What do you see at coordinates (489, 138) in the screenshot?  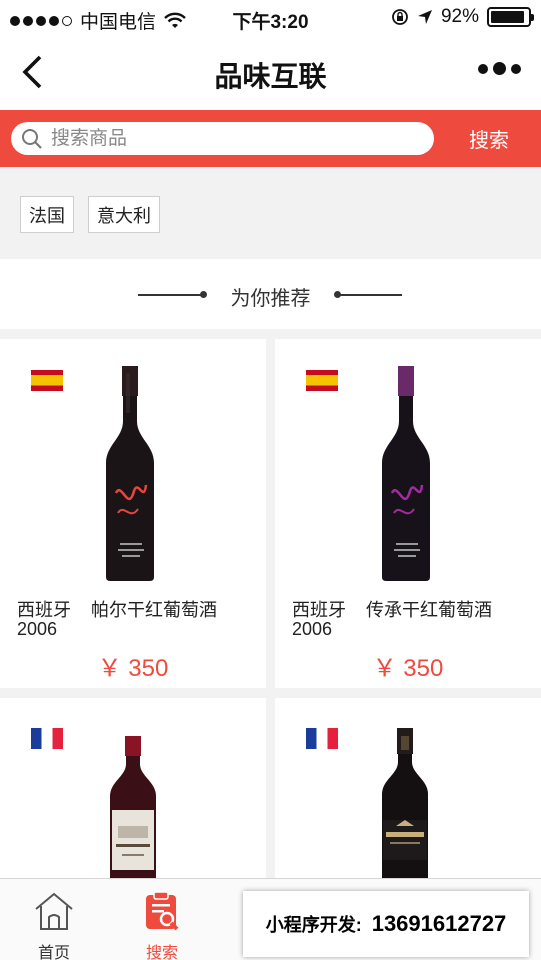 I see `search-button: 搜索` at bounding box center [489, 138].